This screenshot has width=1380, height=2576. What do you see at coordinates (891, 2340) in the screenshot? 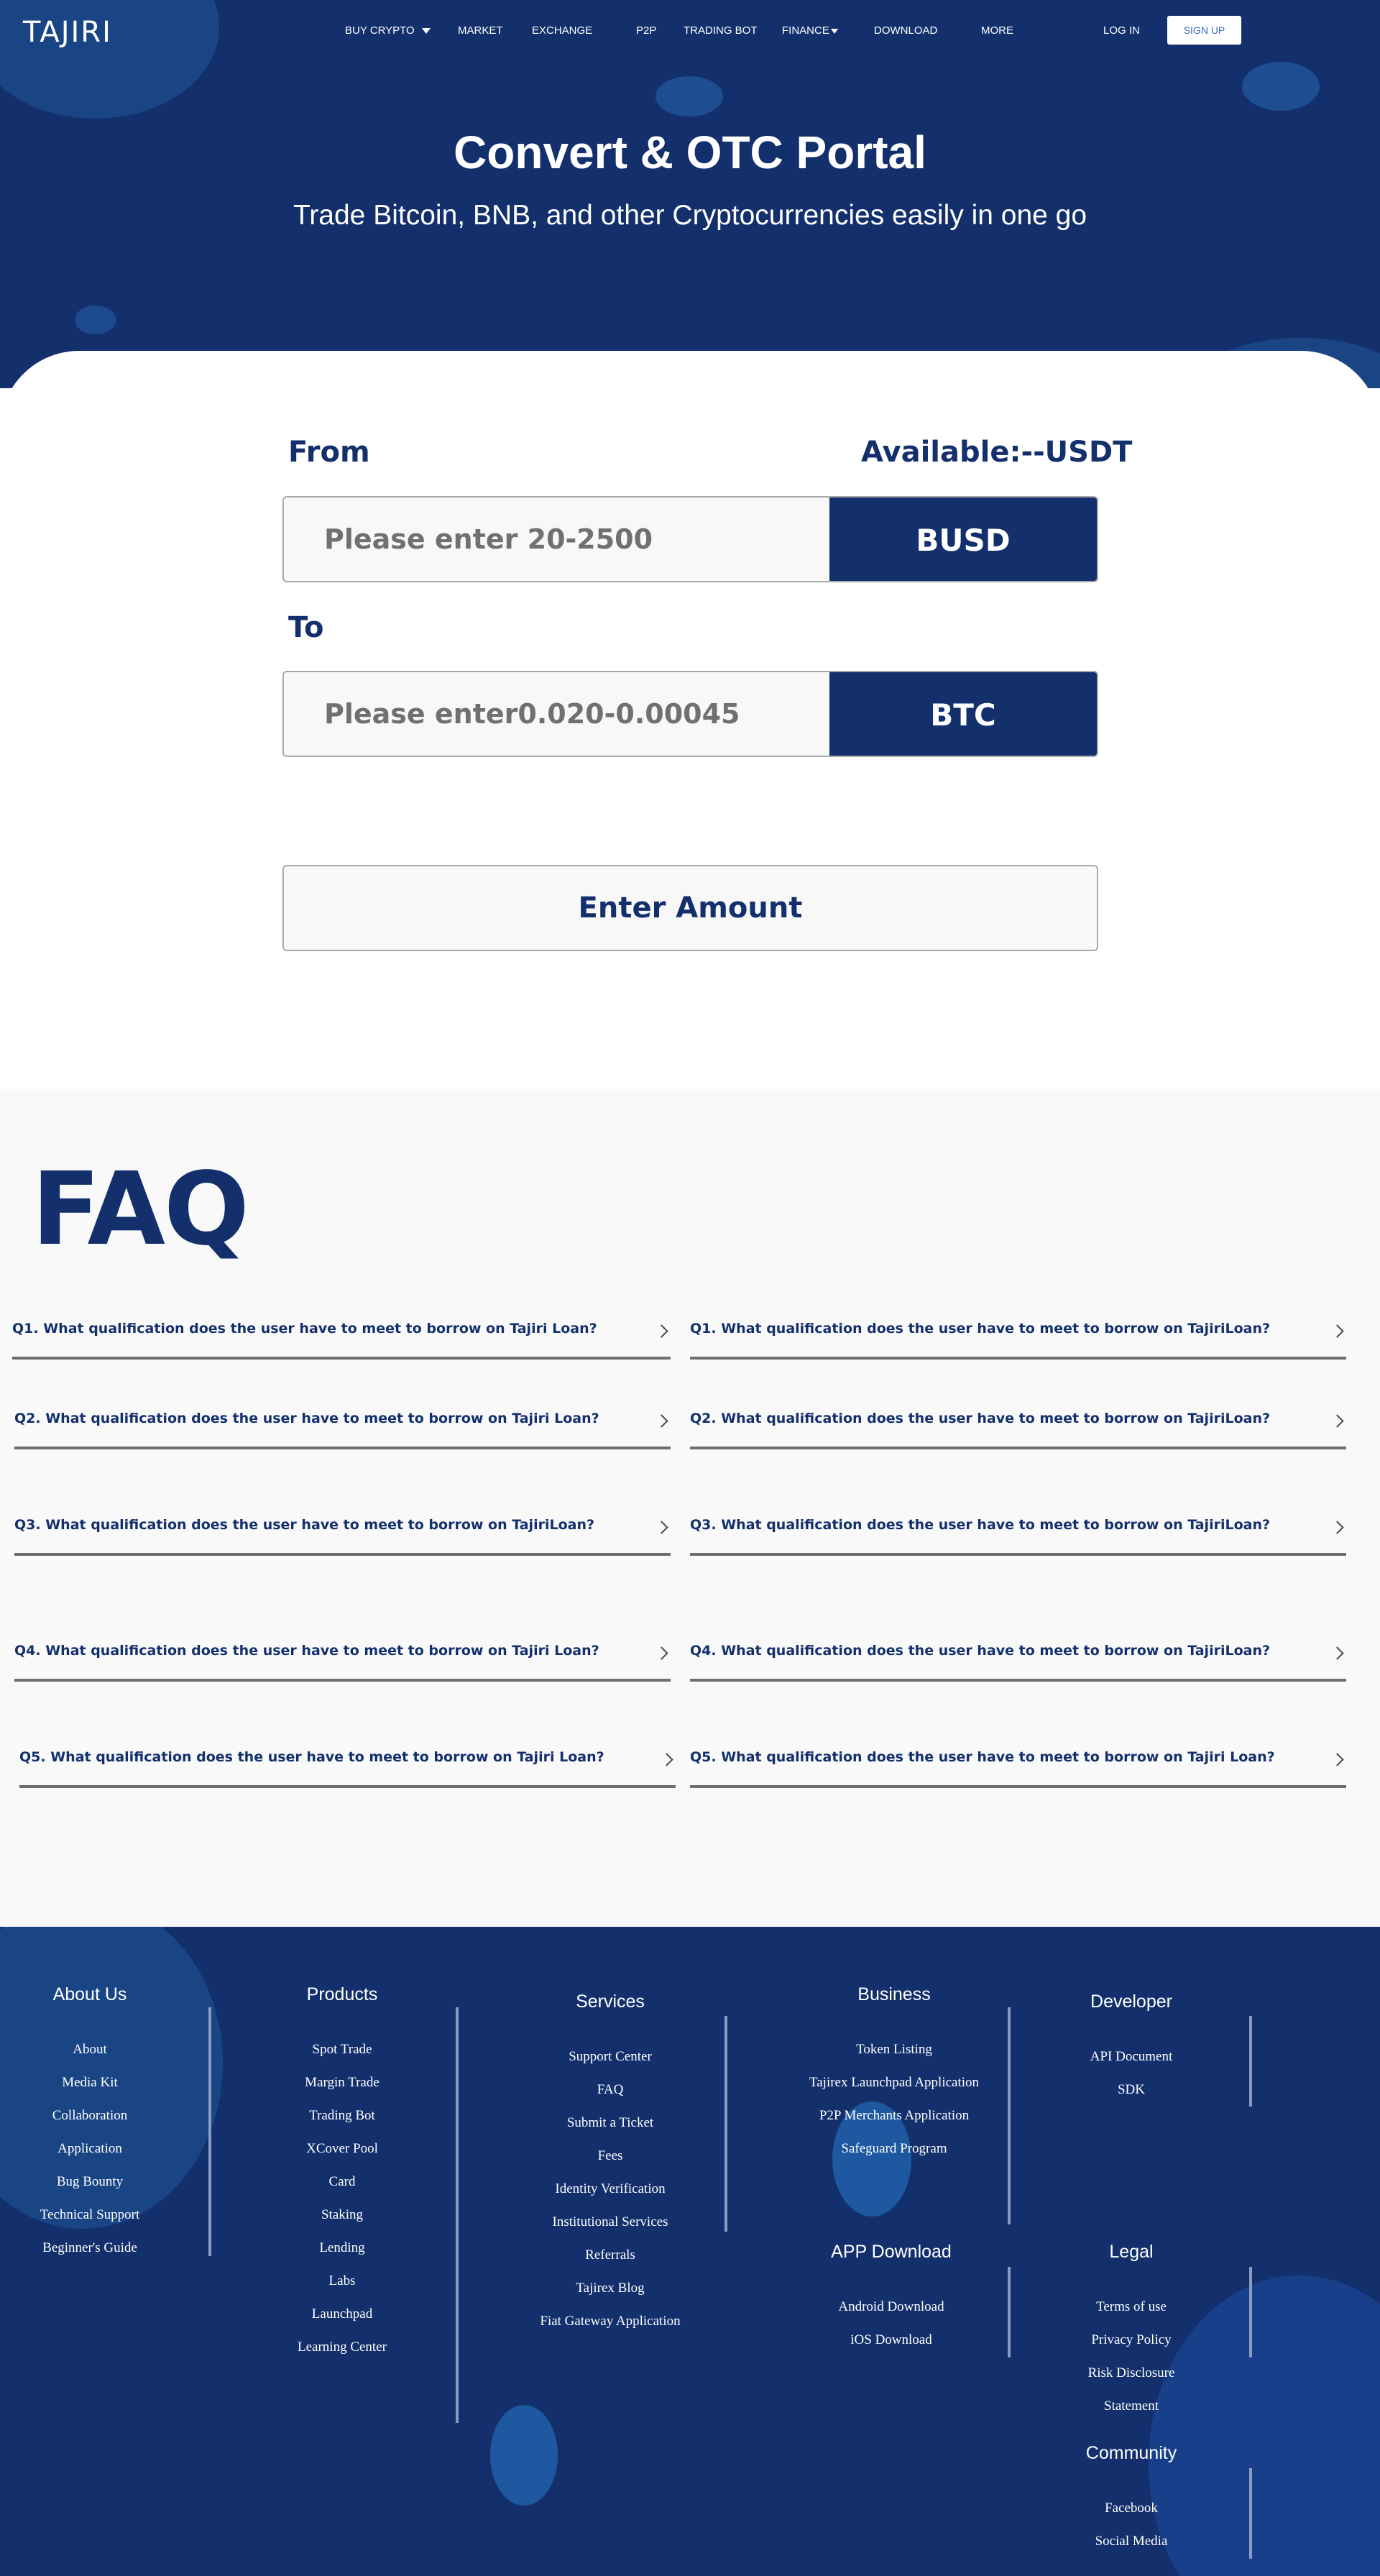
I see `footer-link: iOS Download` at bounding box center [891, 2340].